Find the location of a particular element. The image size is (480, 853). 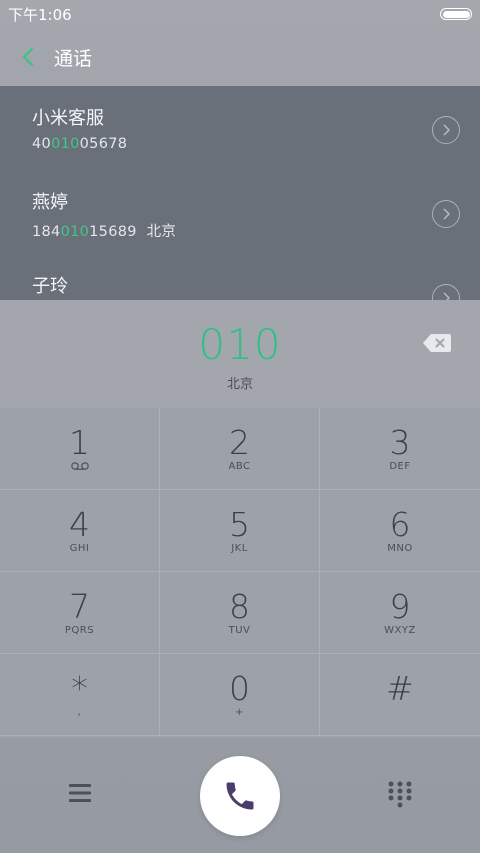

key-6: 6 MNO is located at coordinates (400, 531).